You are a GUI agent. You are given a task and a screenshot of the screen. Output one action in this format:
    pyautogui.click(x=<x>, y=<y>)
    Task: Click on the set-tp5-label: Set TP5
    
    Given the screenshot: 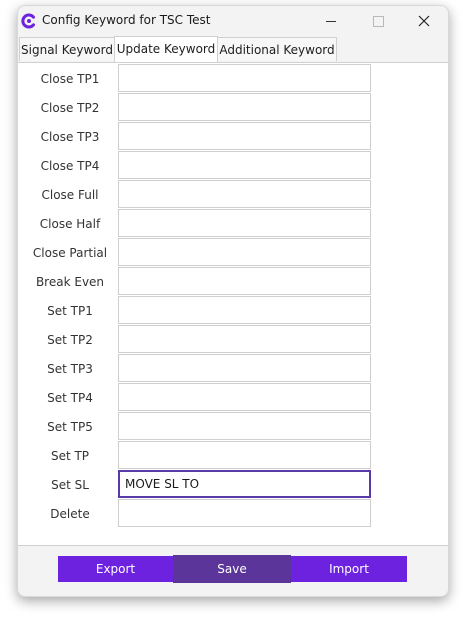 What is the action you would take?
    pyautogui.click(x=70, y=427)
    